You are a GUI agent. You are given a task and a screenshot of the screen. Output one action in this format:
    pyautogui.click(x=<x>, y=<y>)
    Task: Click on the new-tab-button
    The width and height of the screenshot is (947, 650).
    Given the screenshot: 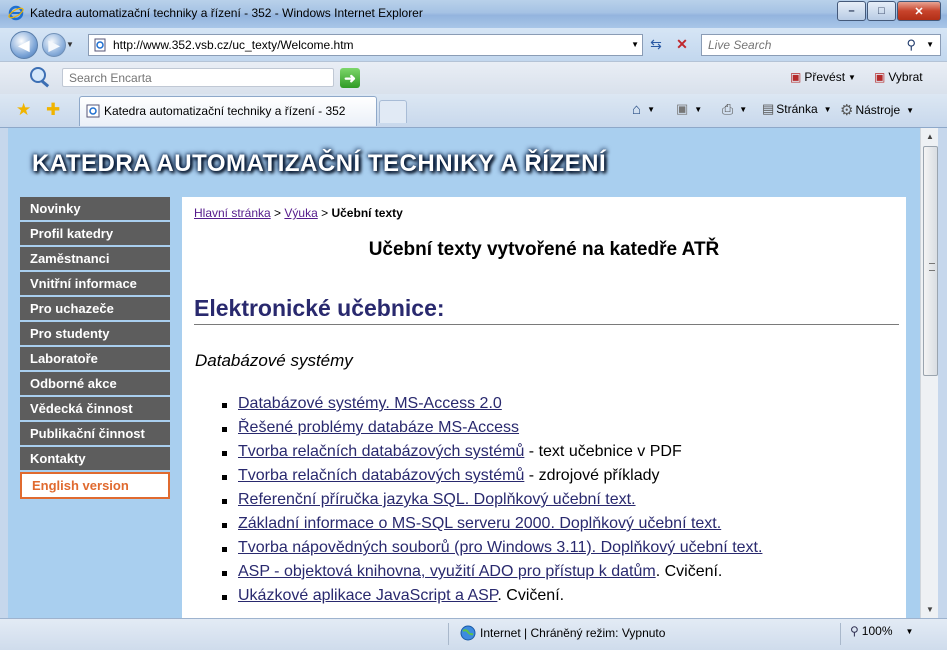 What is the action you would take?
    pyautogui.click(x=393, y=111)
    